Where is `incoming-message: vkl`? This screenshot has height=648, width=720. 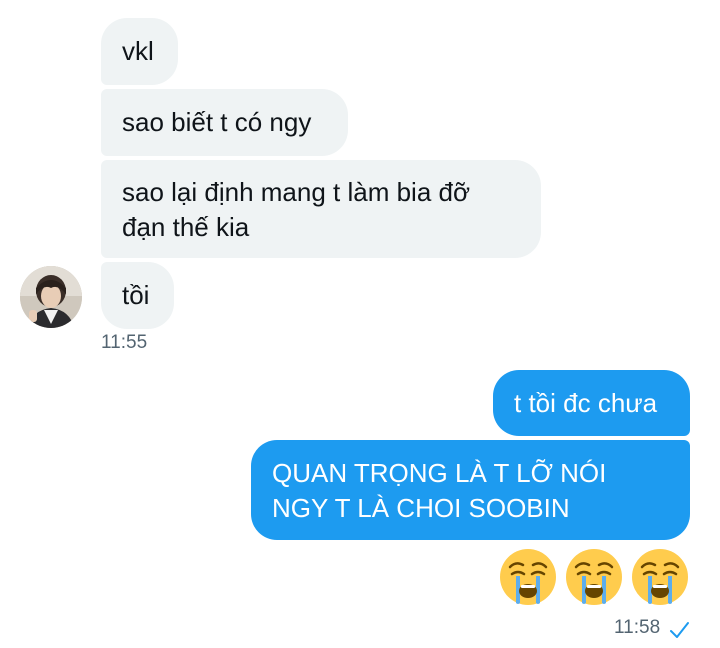
incoming-message: vkl is located at coordinates (139, 51).